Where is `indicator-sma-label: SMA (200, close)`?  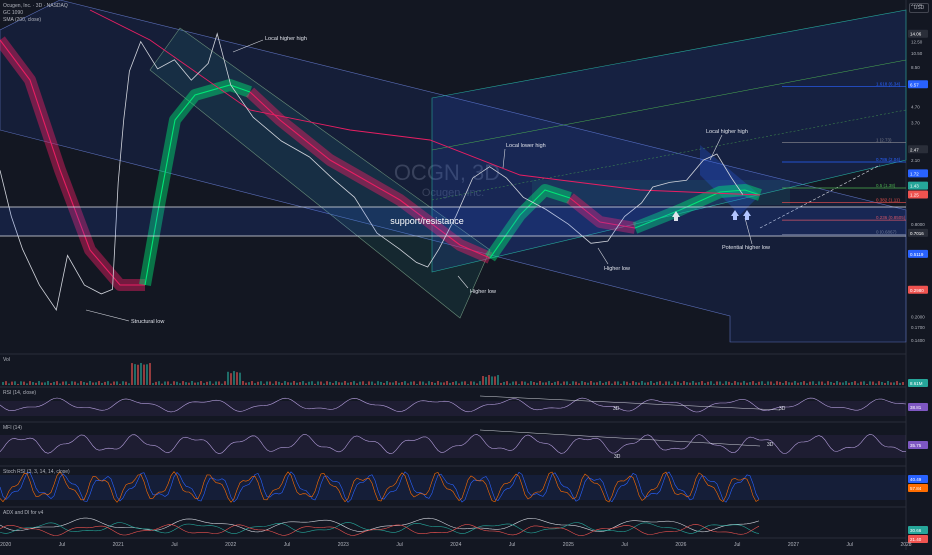 indicator-sma-label: SMA (200, close) is located at coordinates (22, 20).